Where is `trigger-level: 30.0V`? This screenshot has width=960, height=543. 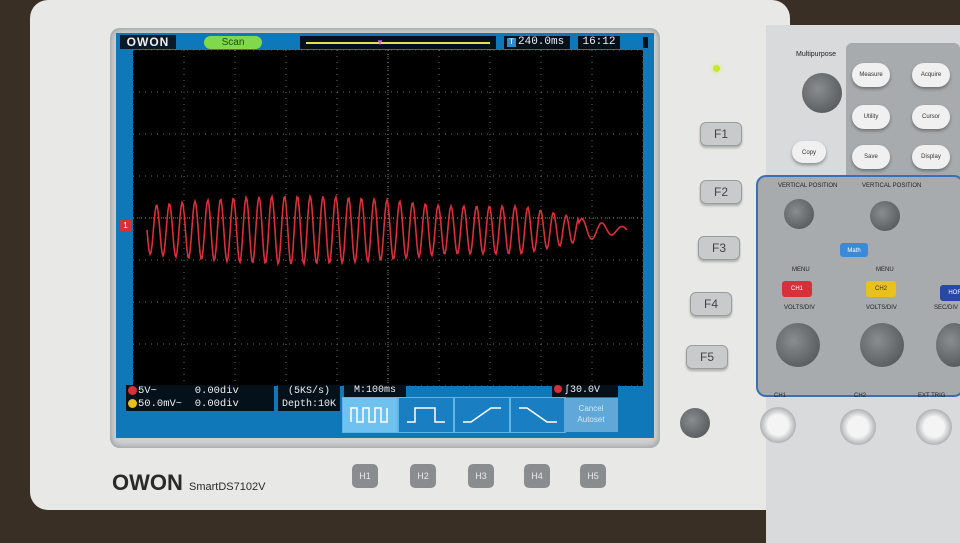 trigger-level: 30.0V is located at coordinates (585, 390).